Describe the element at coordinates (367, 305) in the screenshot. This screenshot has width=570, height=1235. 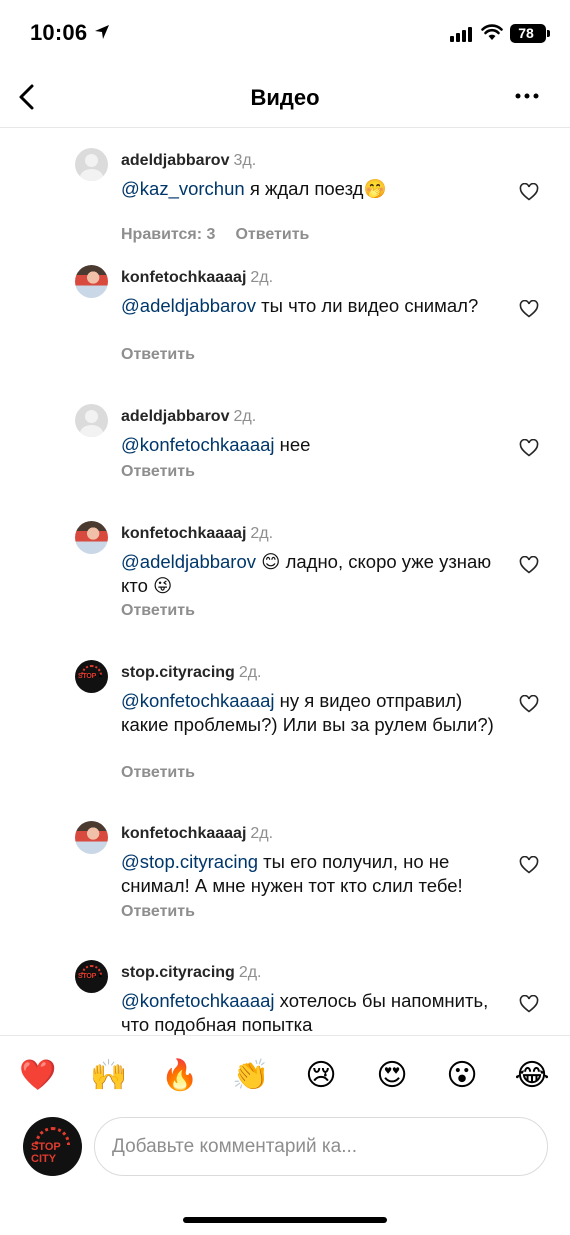
I see `comment-body: ты что ли видео снимал?` at that location.